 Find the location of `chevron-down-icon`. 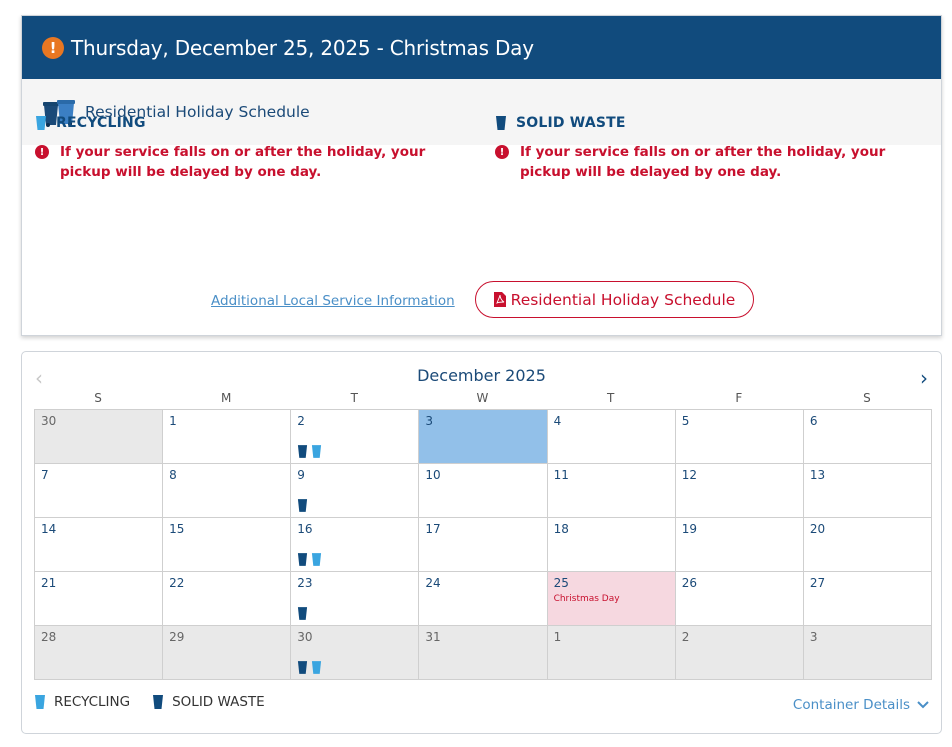

chevron-down-icon is located at coordinates (923, 705).